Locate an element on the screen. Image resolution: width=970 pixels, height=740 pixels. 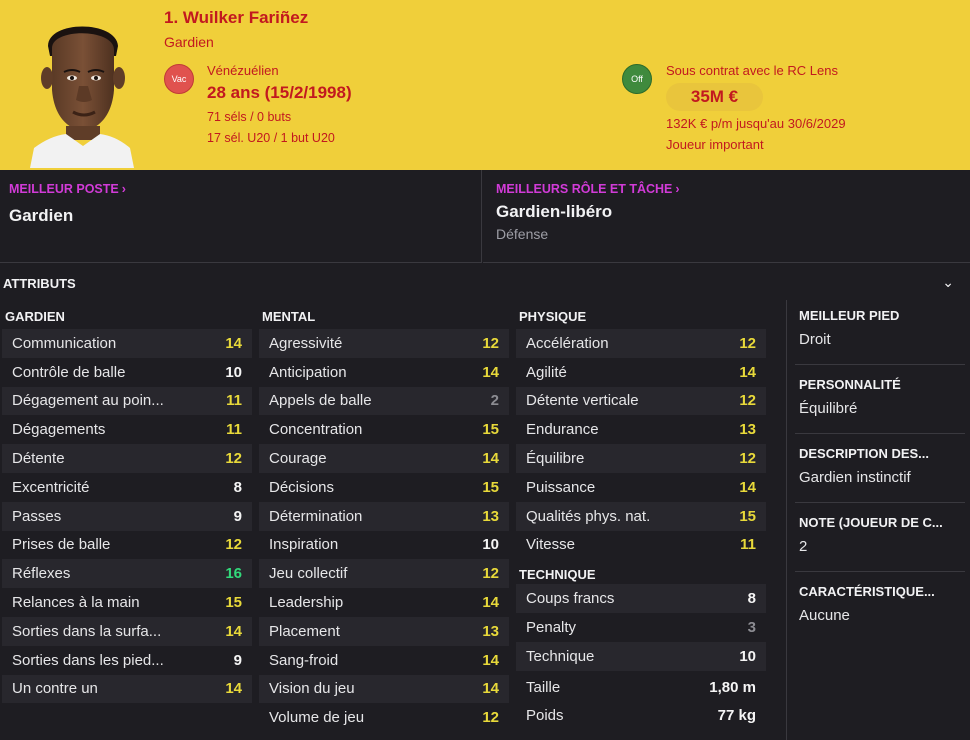
off-badge: Off is located at coordinates (637, 79).